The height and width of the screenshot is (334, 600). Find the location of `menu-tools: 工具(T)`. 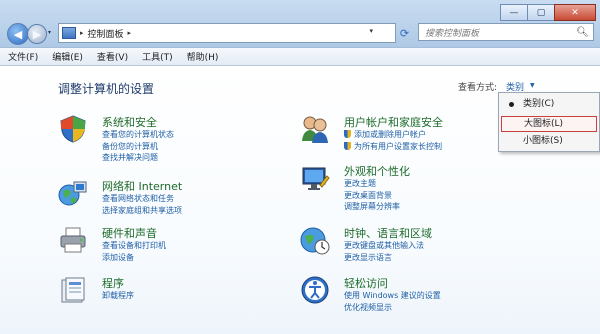

menu-tools: 工具(T) is located at coordinates (157, 56).